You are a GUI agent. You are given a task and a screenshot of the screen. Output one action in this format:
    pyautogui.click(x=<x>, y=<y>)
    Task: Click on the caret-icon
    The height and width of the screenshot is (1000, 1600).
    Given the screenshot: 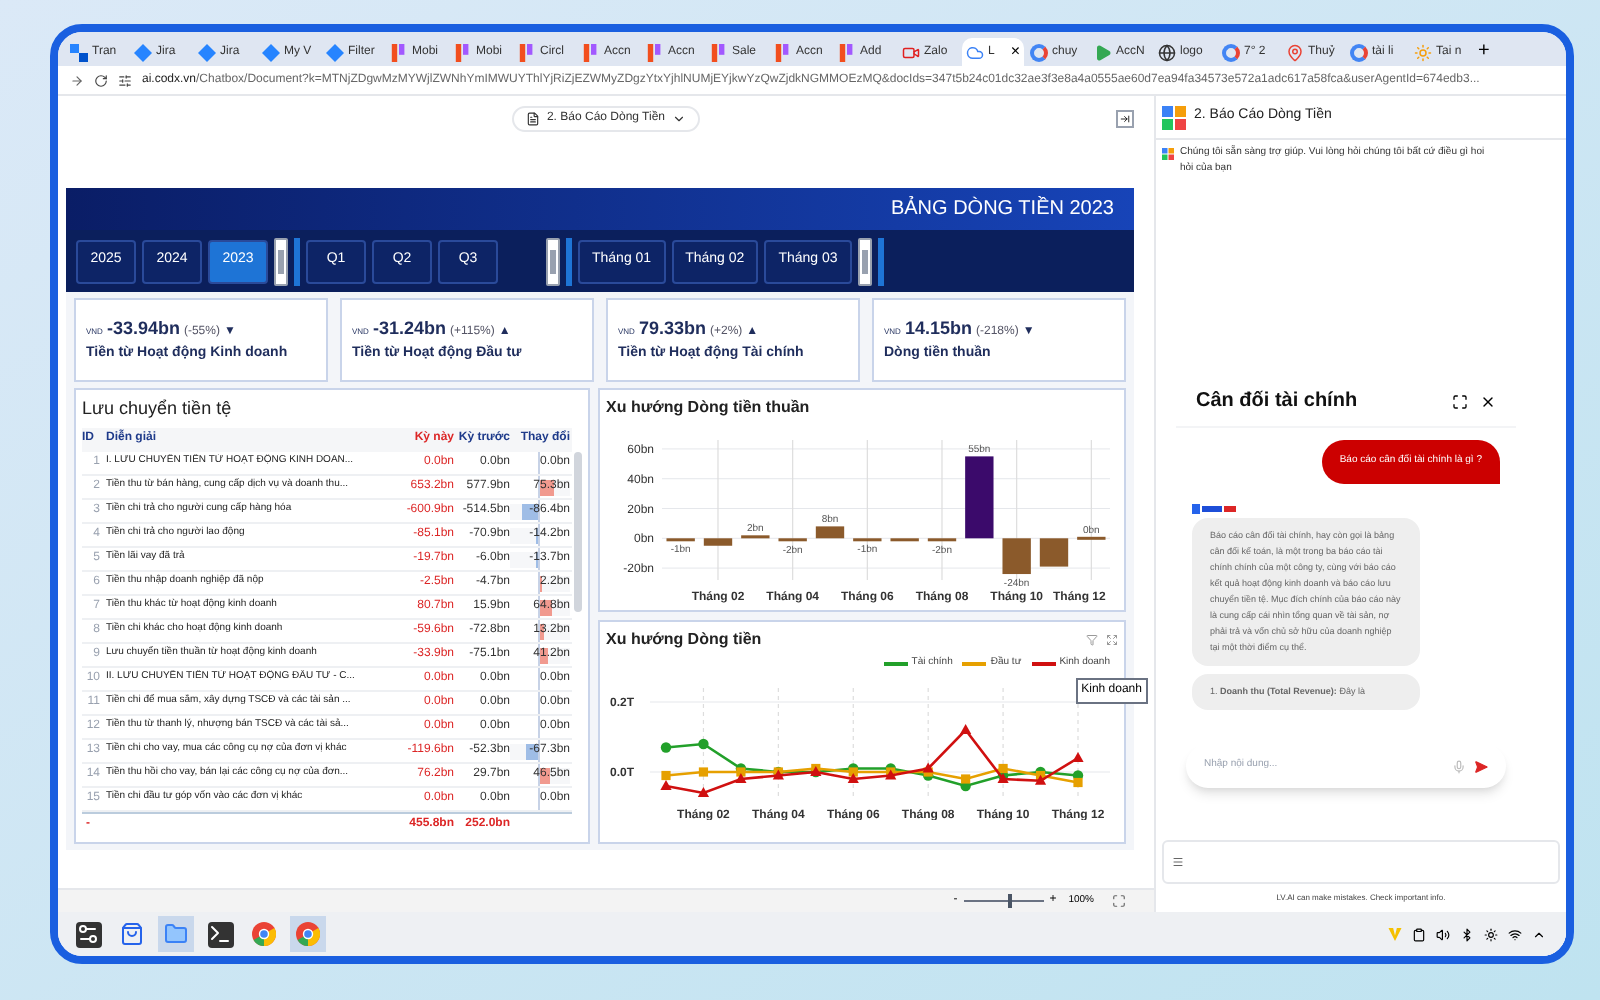 What is the action you would take?
    pyautogui.click(x=678, y=118)
    